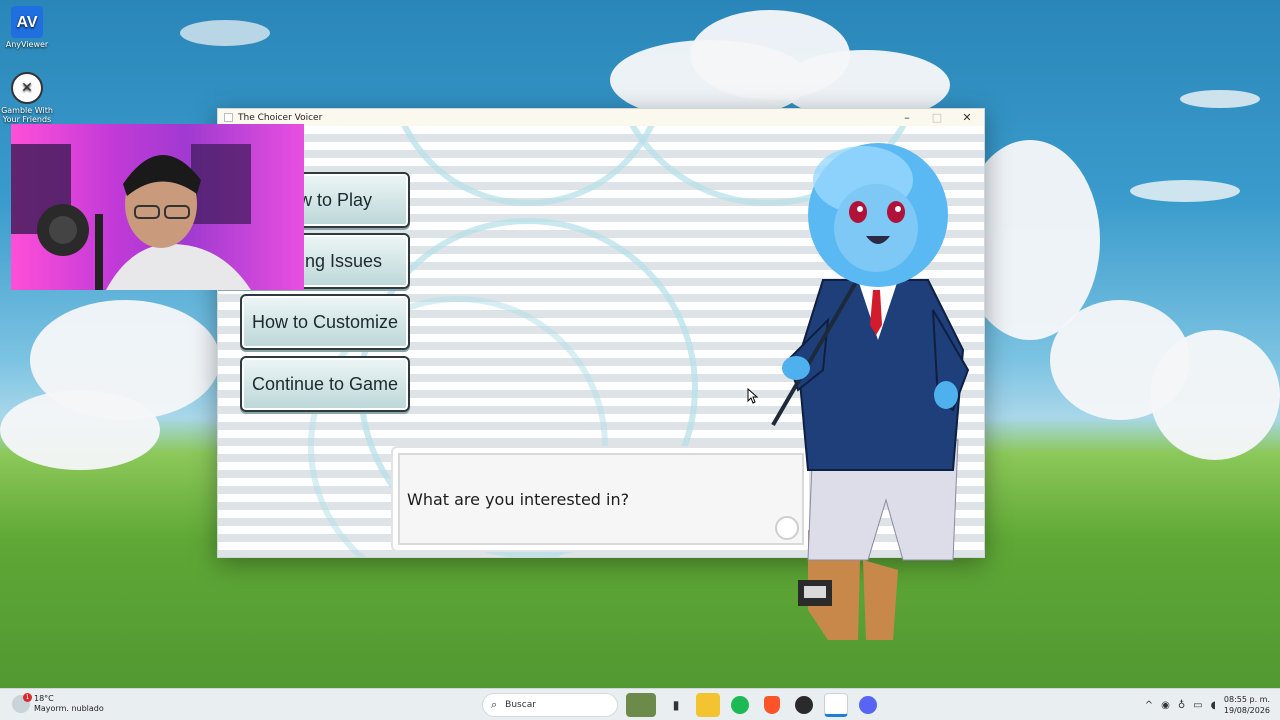 The height and width of the screenshot is (720, 1280). What do you see at coordinates (907, 117) in the screenshot?
I see `minimize-button: –` at bounding box center [907, 117].